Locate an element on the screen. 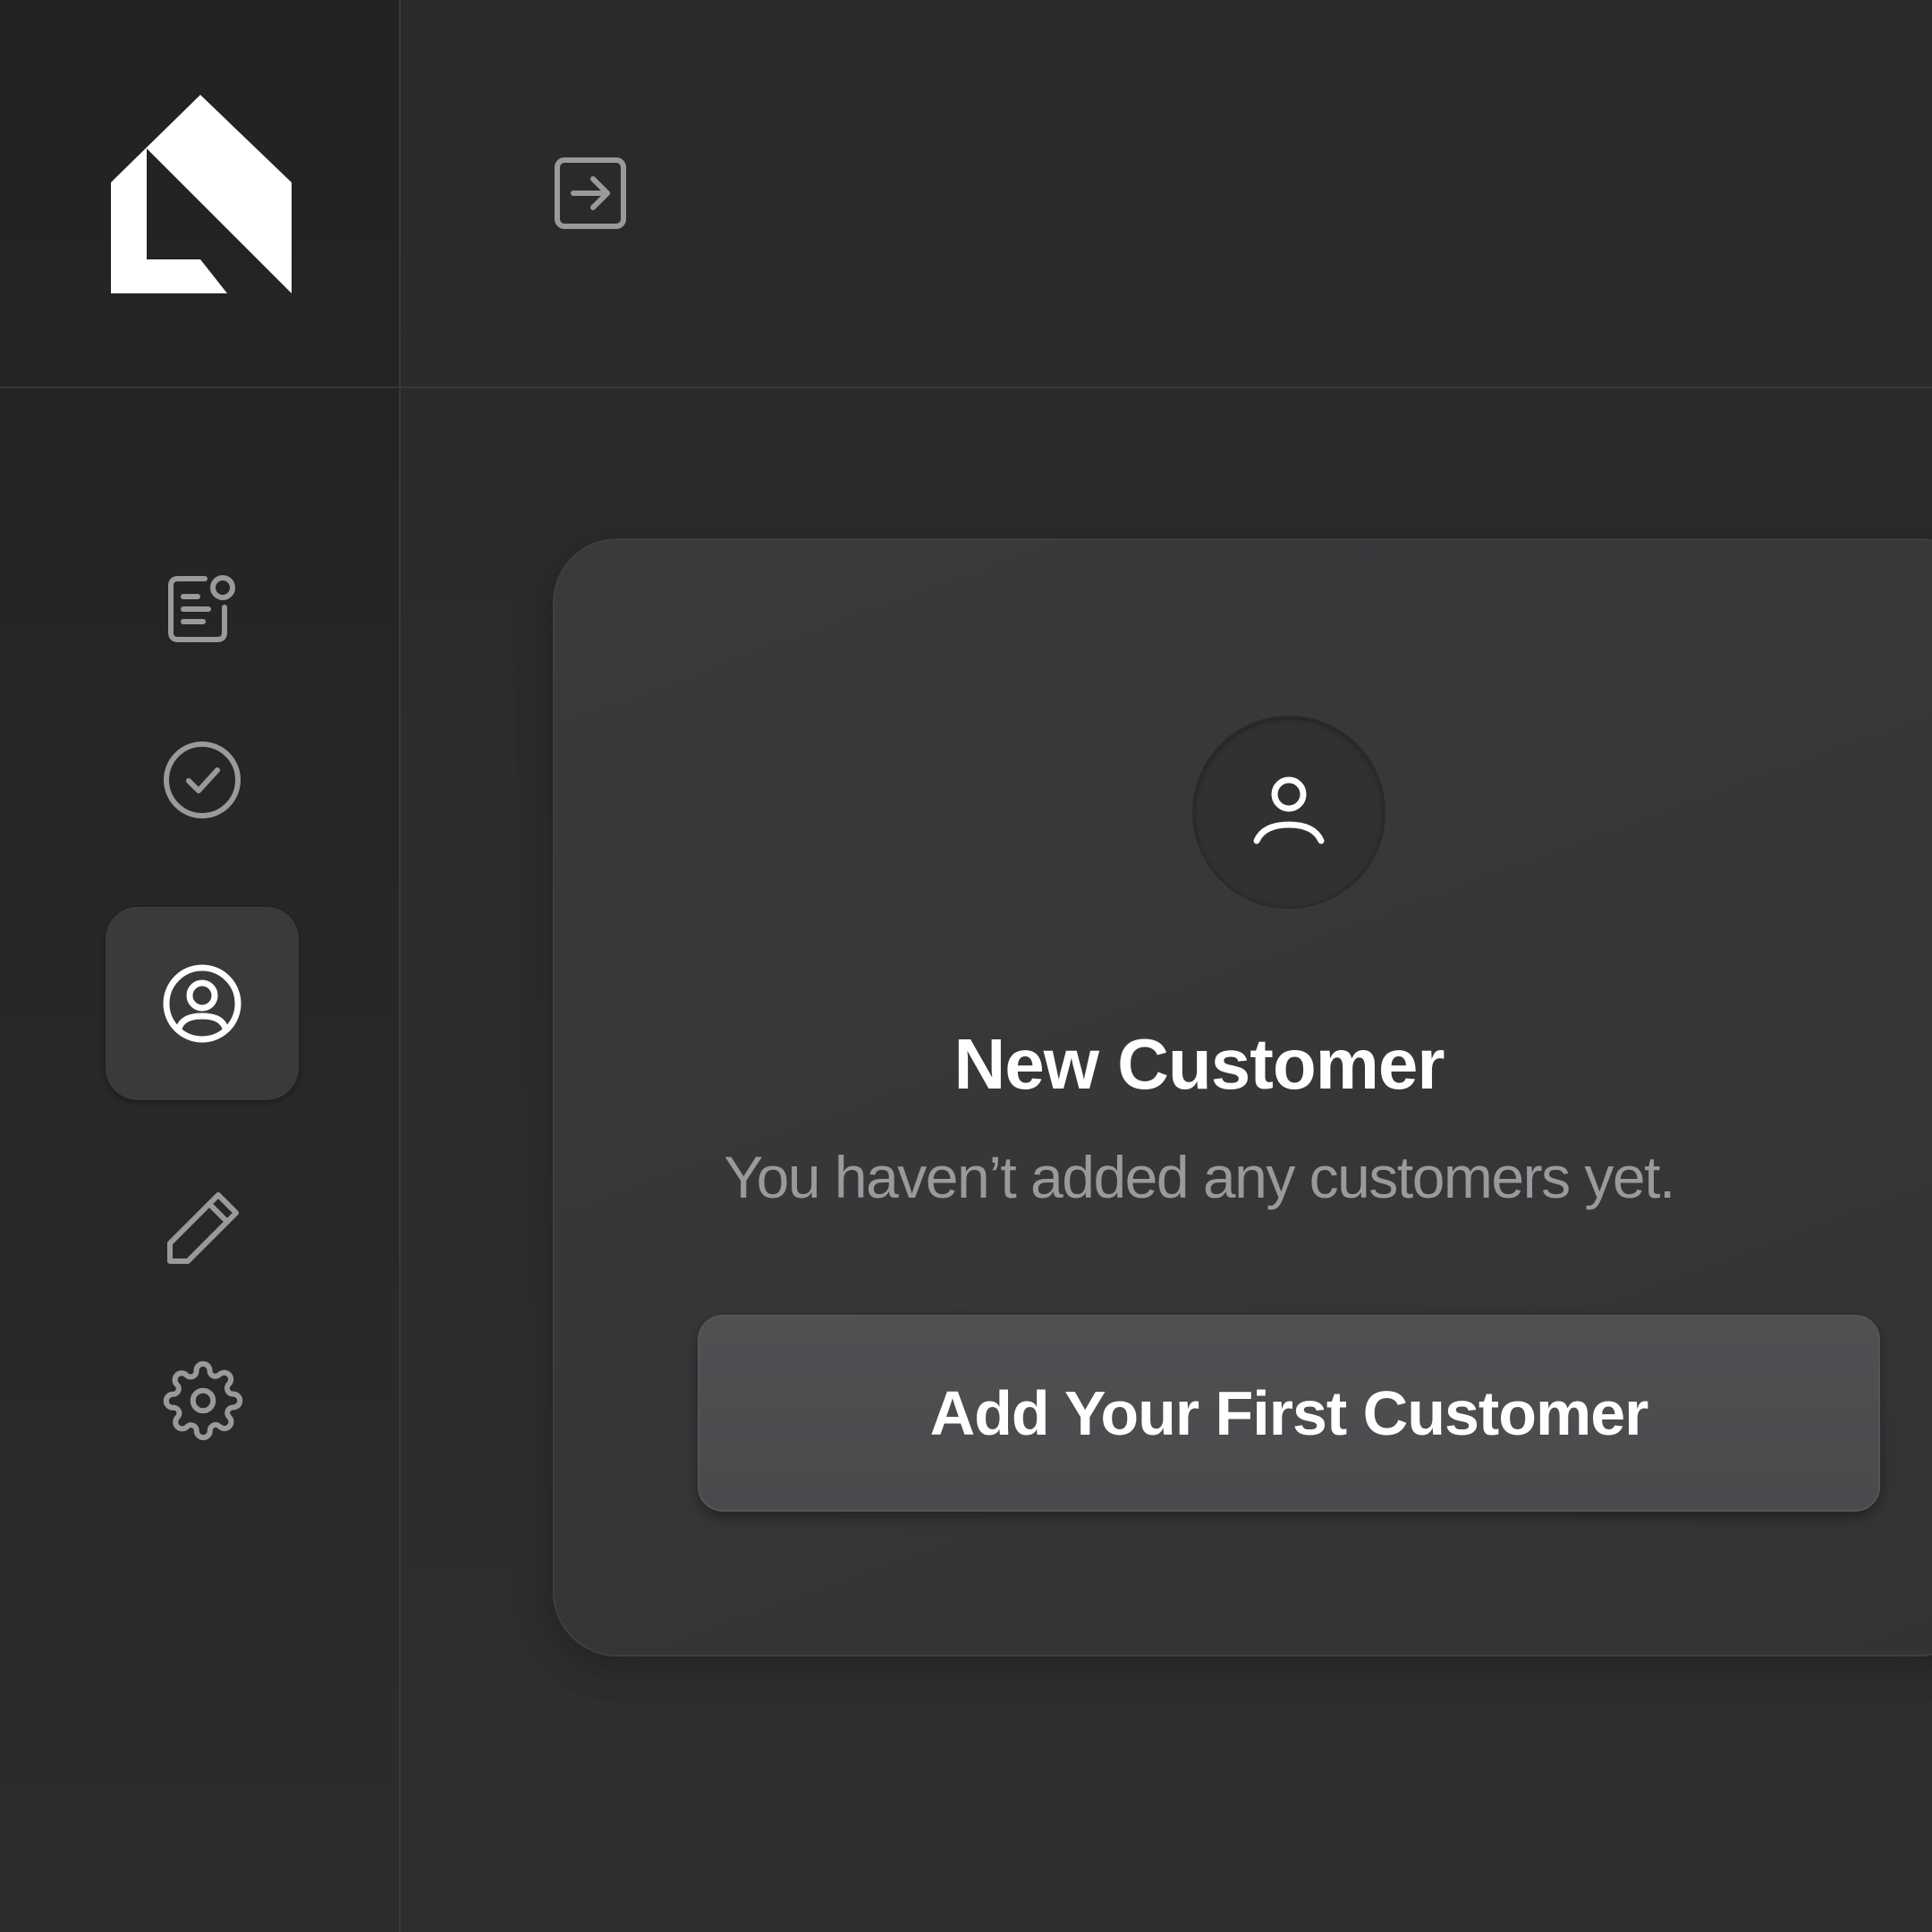  avatar is located at coordinates (1288, 812).